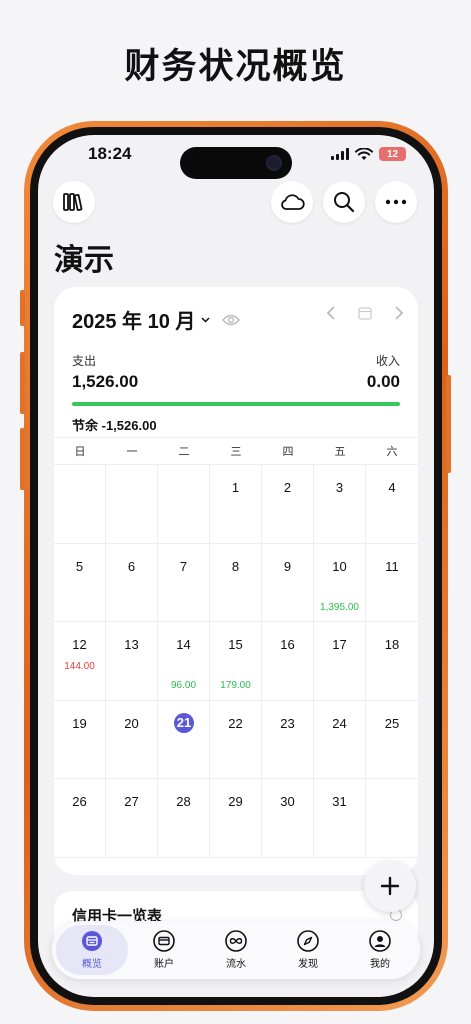 This screenshot has height=1024, width=471. What do you see at coordinates (288, 661) in the screenshot?
I see `calendar-day-cell: 16` at bounding box center [288, 661].